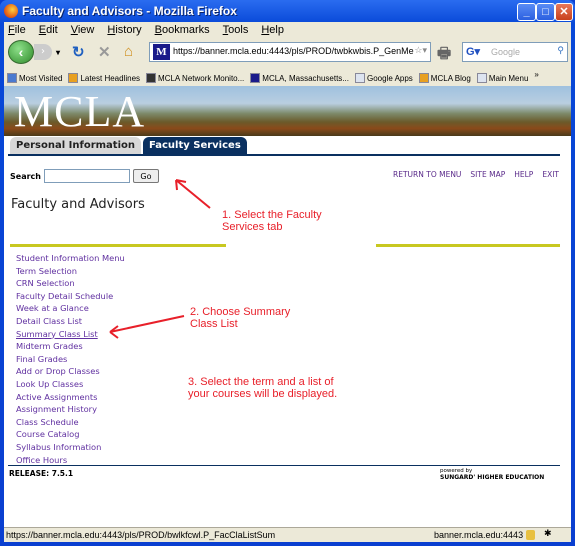  I want to click on folder-icon, so click(12, 78).